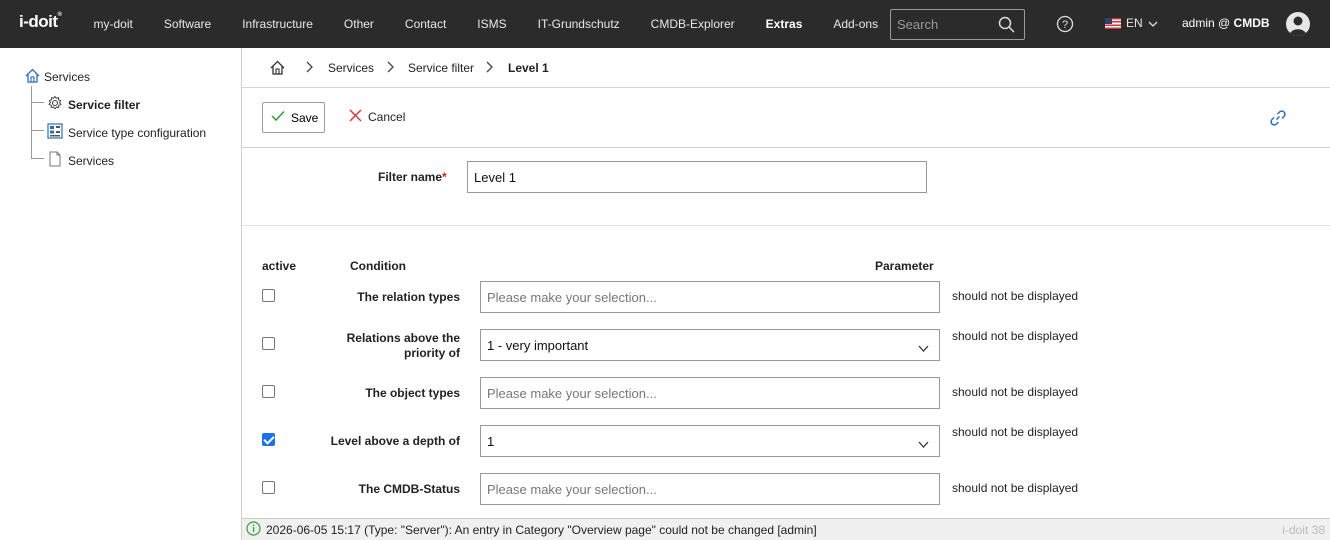 The height and width of the screenshot is (540, 1330). I want to click on tenant-name: CMDB, so click(1251, 23).